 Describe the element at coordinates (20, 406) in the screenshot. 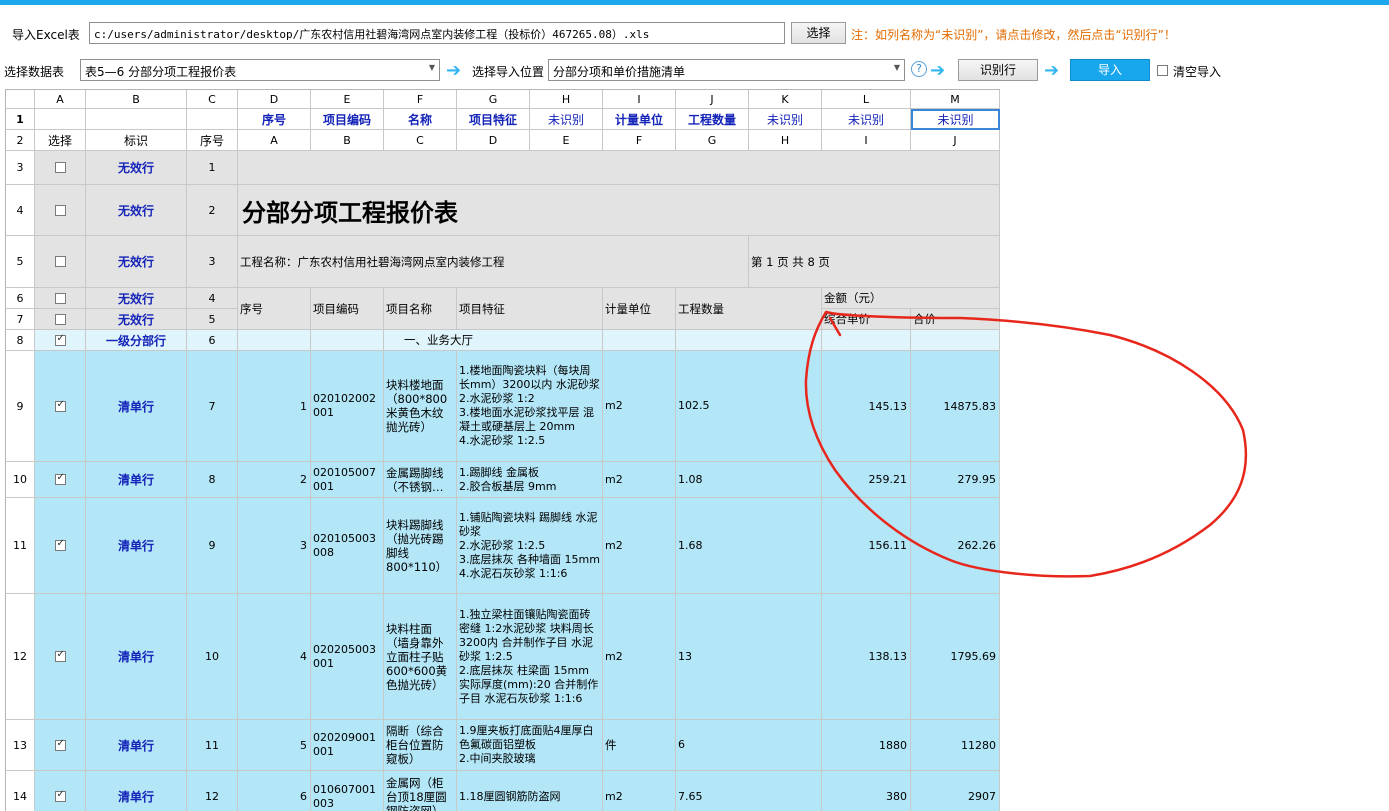

I see `row-header: 9` at that location.